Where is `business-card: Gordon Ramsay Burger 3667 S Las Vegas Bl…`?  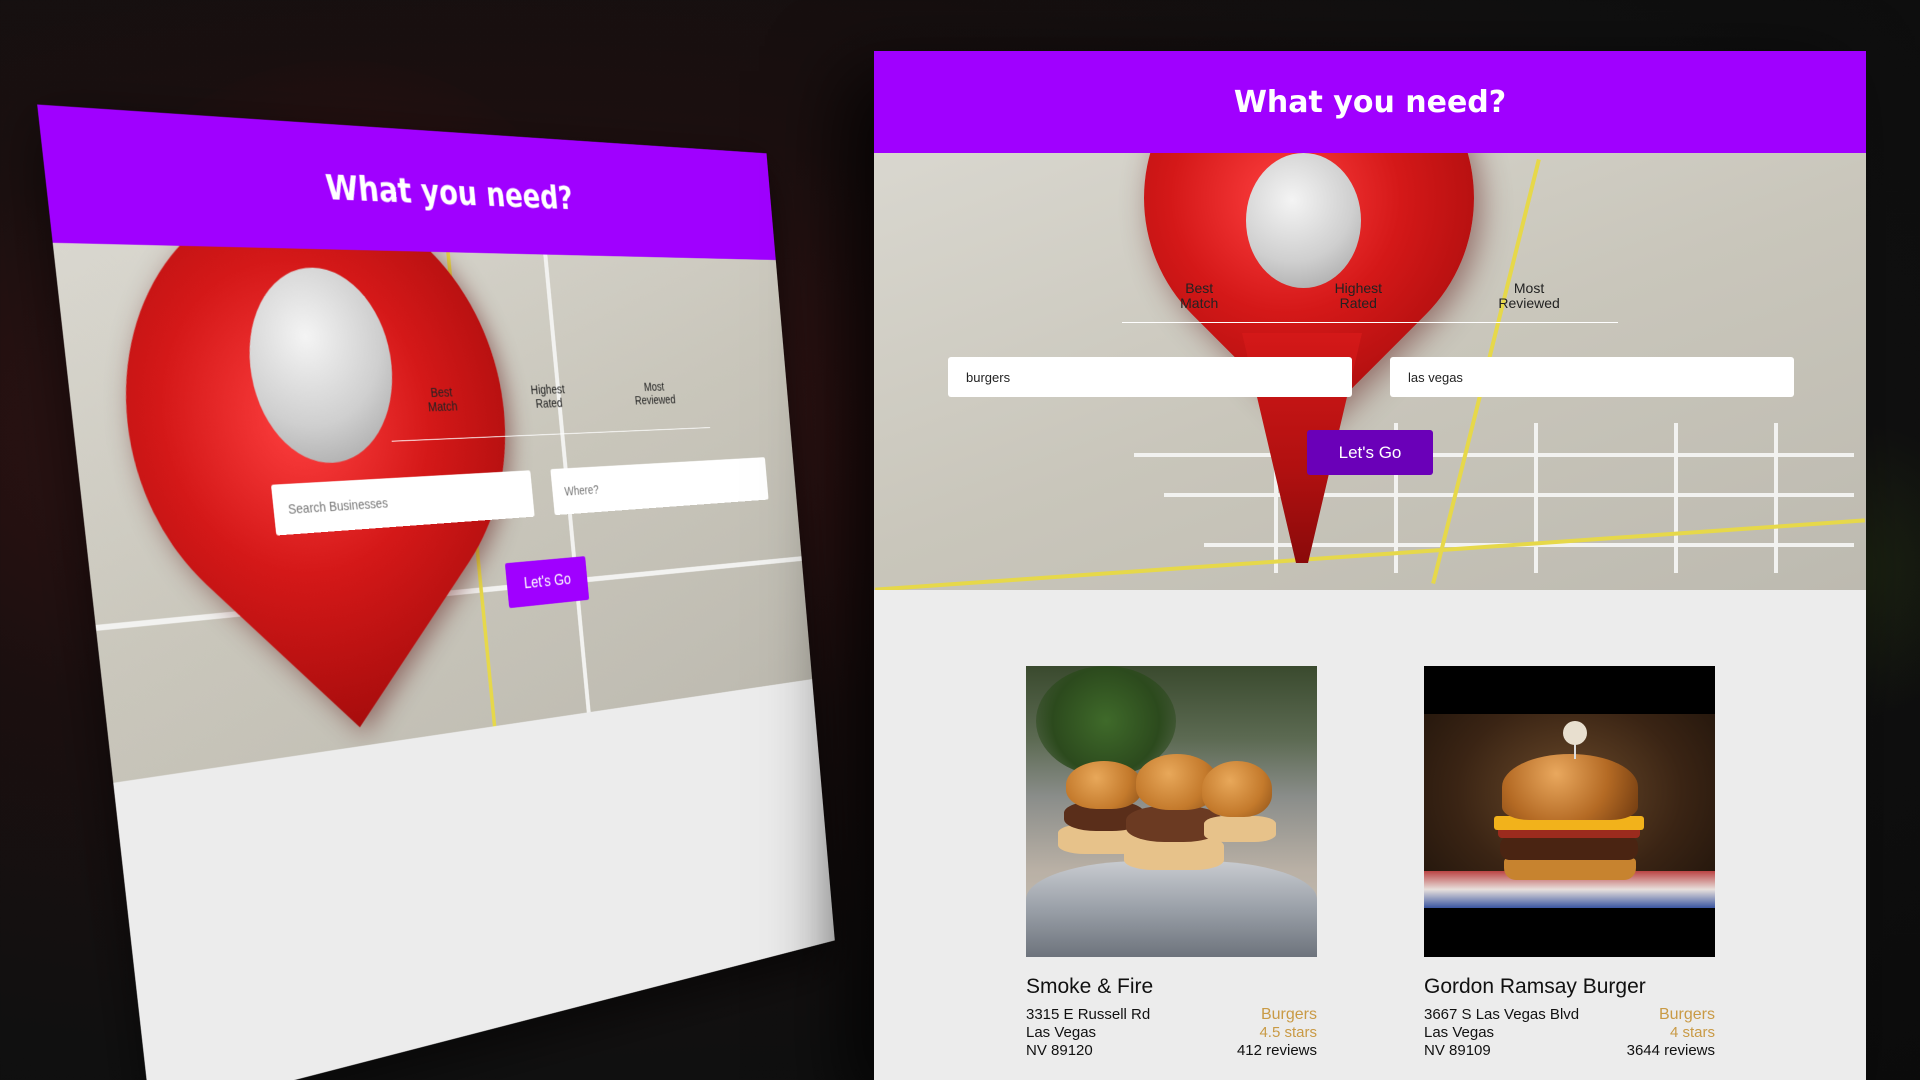 business-card: Gordon Ramsay Burger 3667 S Las Vegas Bl… is located at coordinates (1569, 863).